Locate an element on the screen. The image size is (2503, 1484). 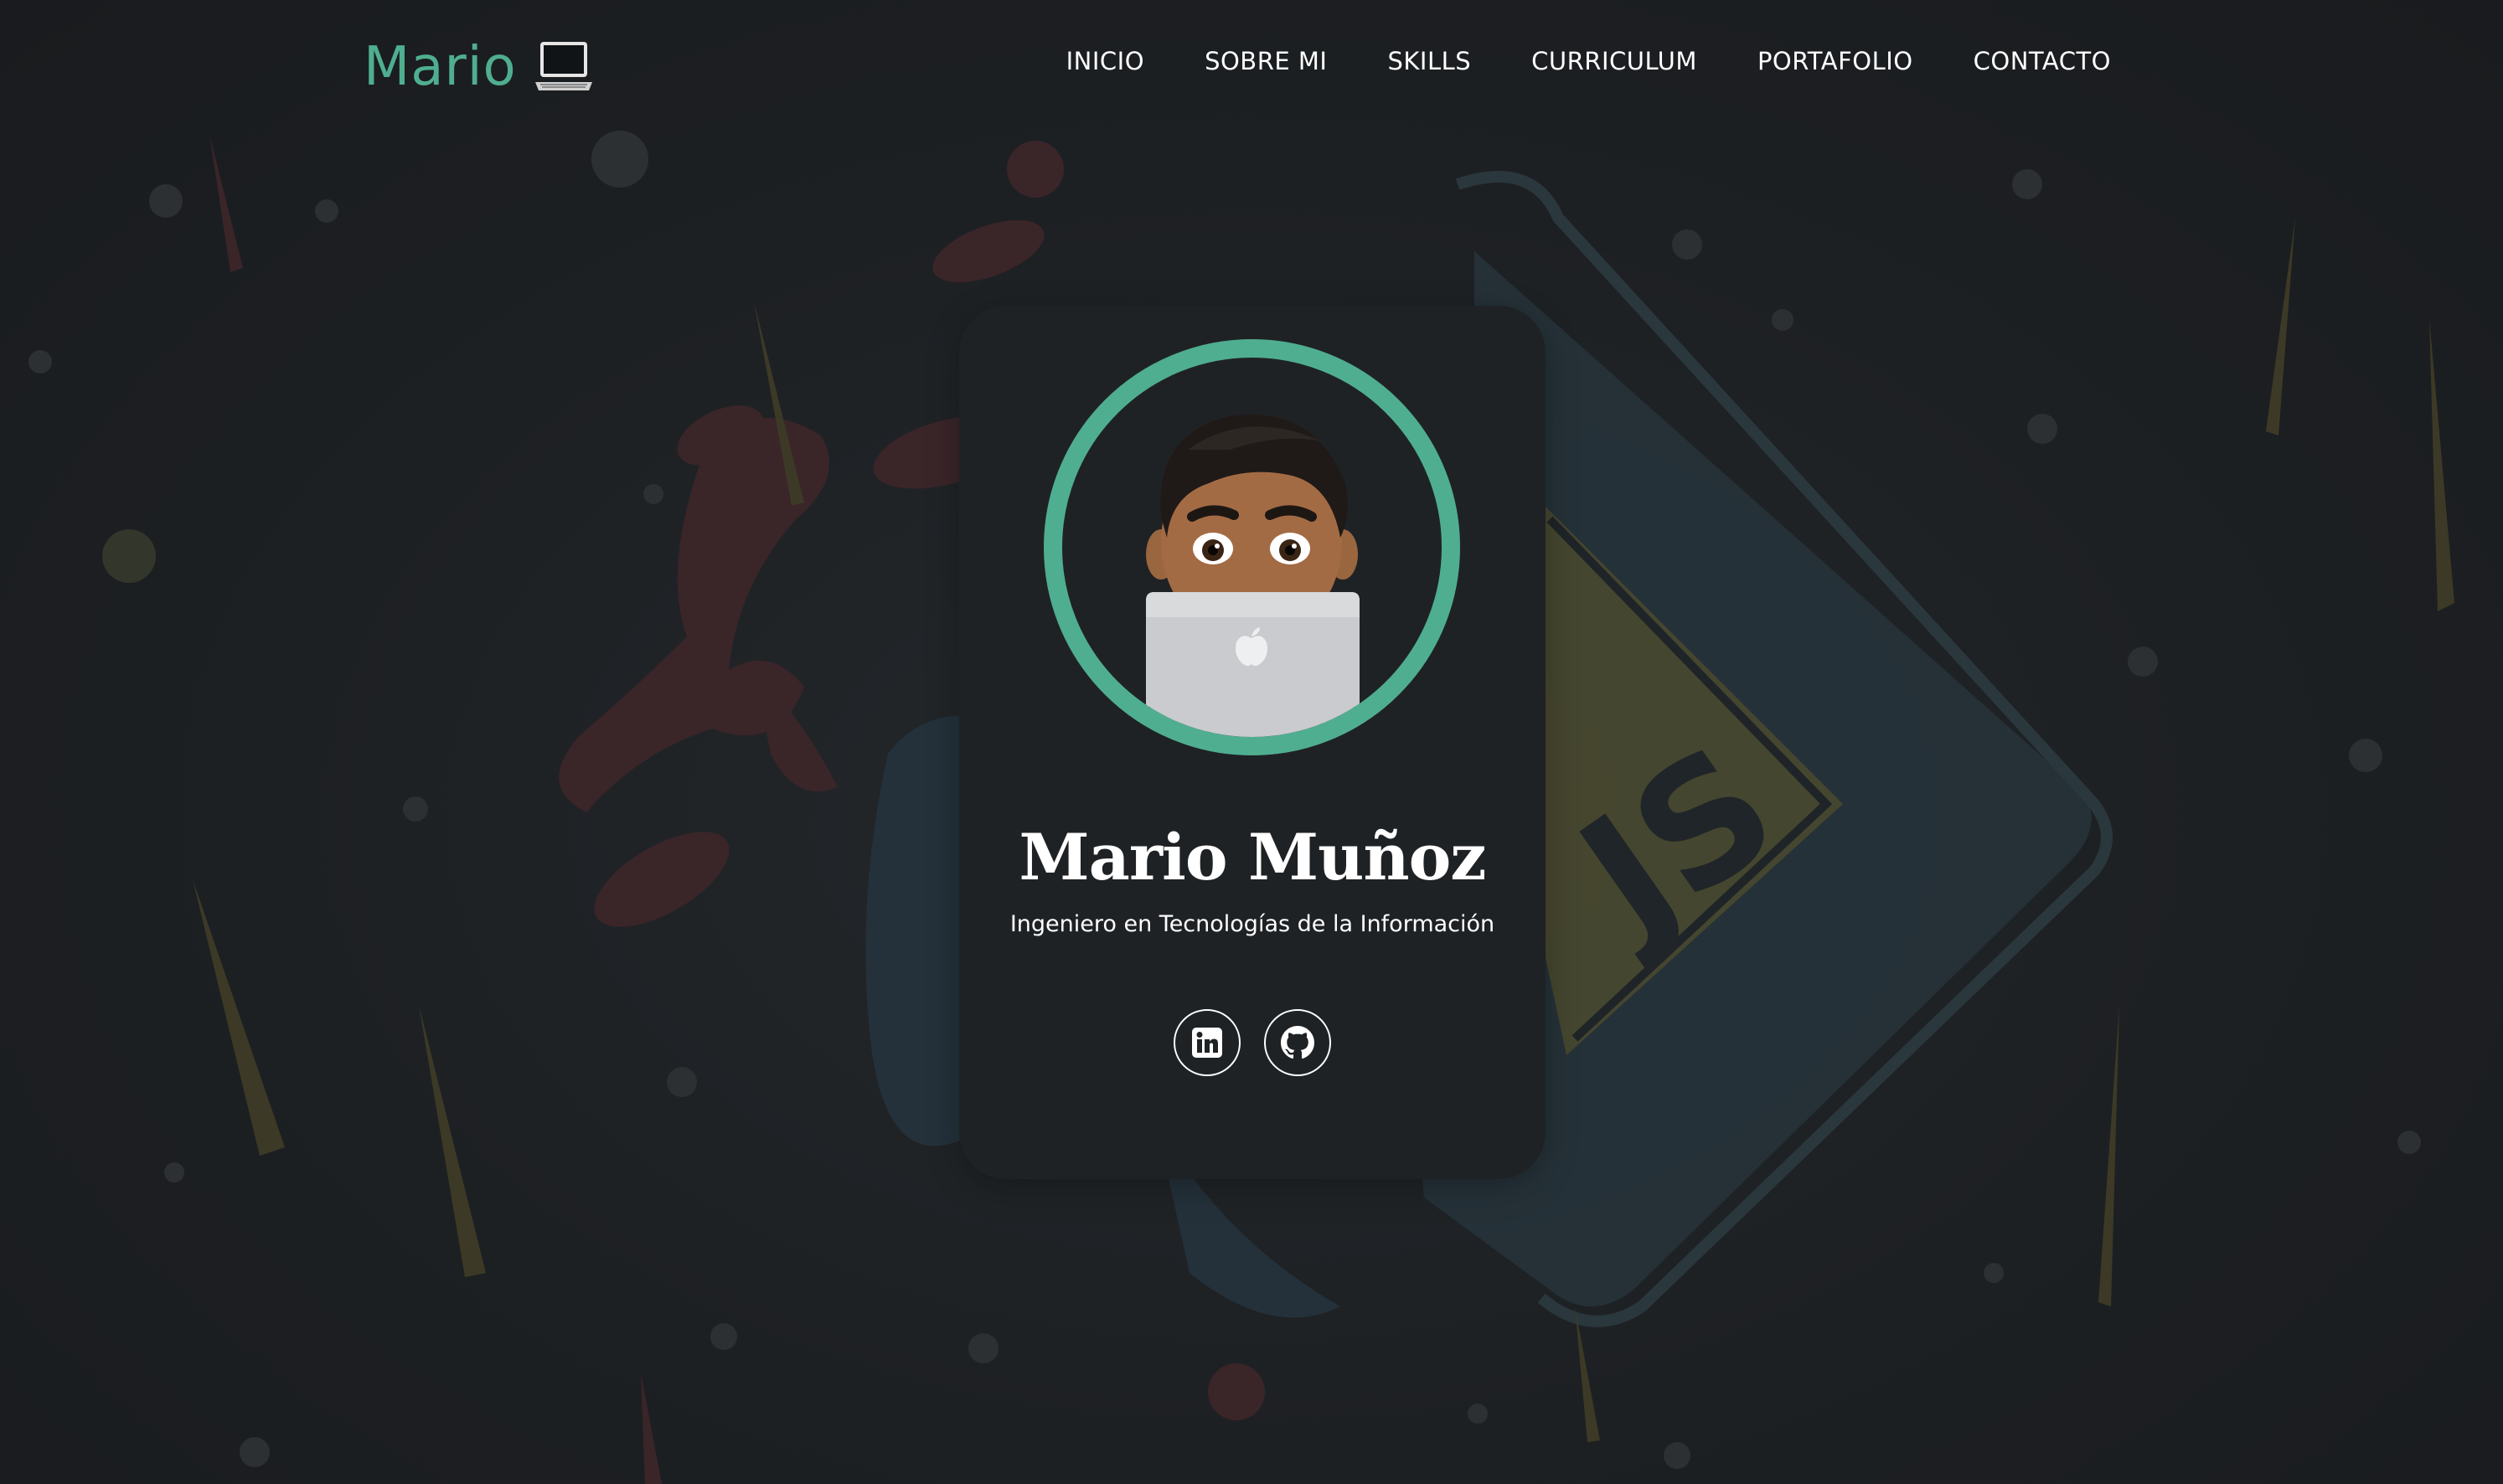
nav-link-inicio: INICIO is located at coordinates (1105, 61).